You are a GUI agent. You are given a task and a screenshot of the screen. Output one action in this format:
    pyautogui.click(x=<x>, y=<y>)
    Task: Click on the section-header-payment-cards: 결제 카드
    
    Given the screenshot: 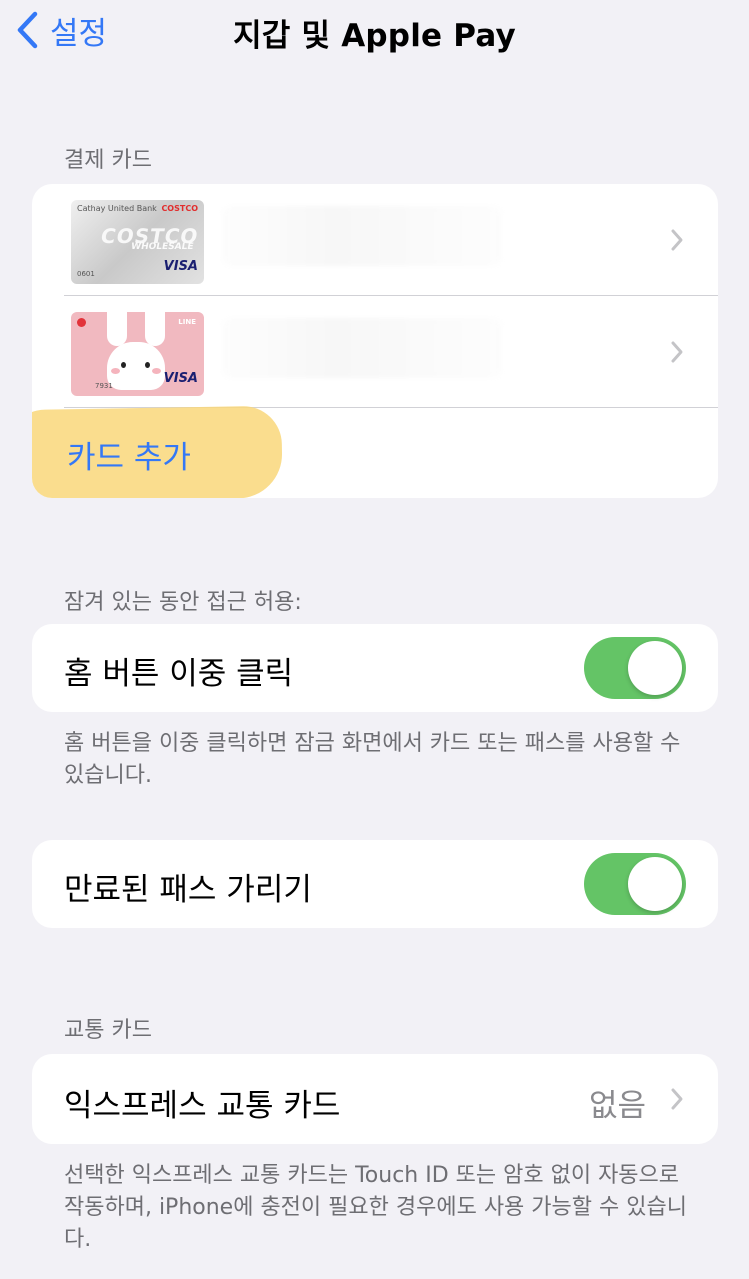 What is the action you would take?
    pyautogui.click(x=108, y=160)
    